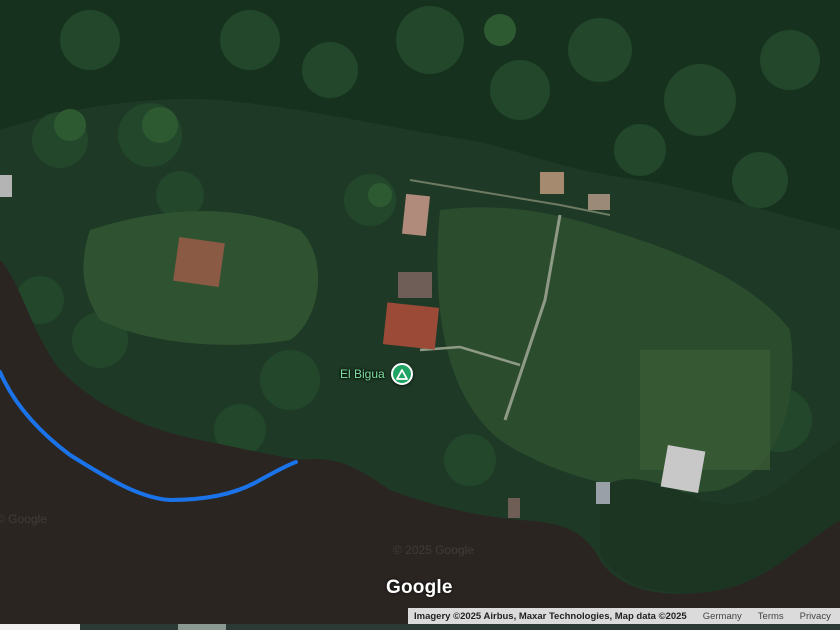 The image size is (840, 630). Describe the element at coordinates (362, 374) in the screenshot. I see `place-name: El Bigua` at that location.